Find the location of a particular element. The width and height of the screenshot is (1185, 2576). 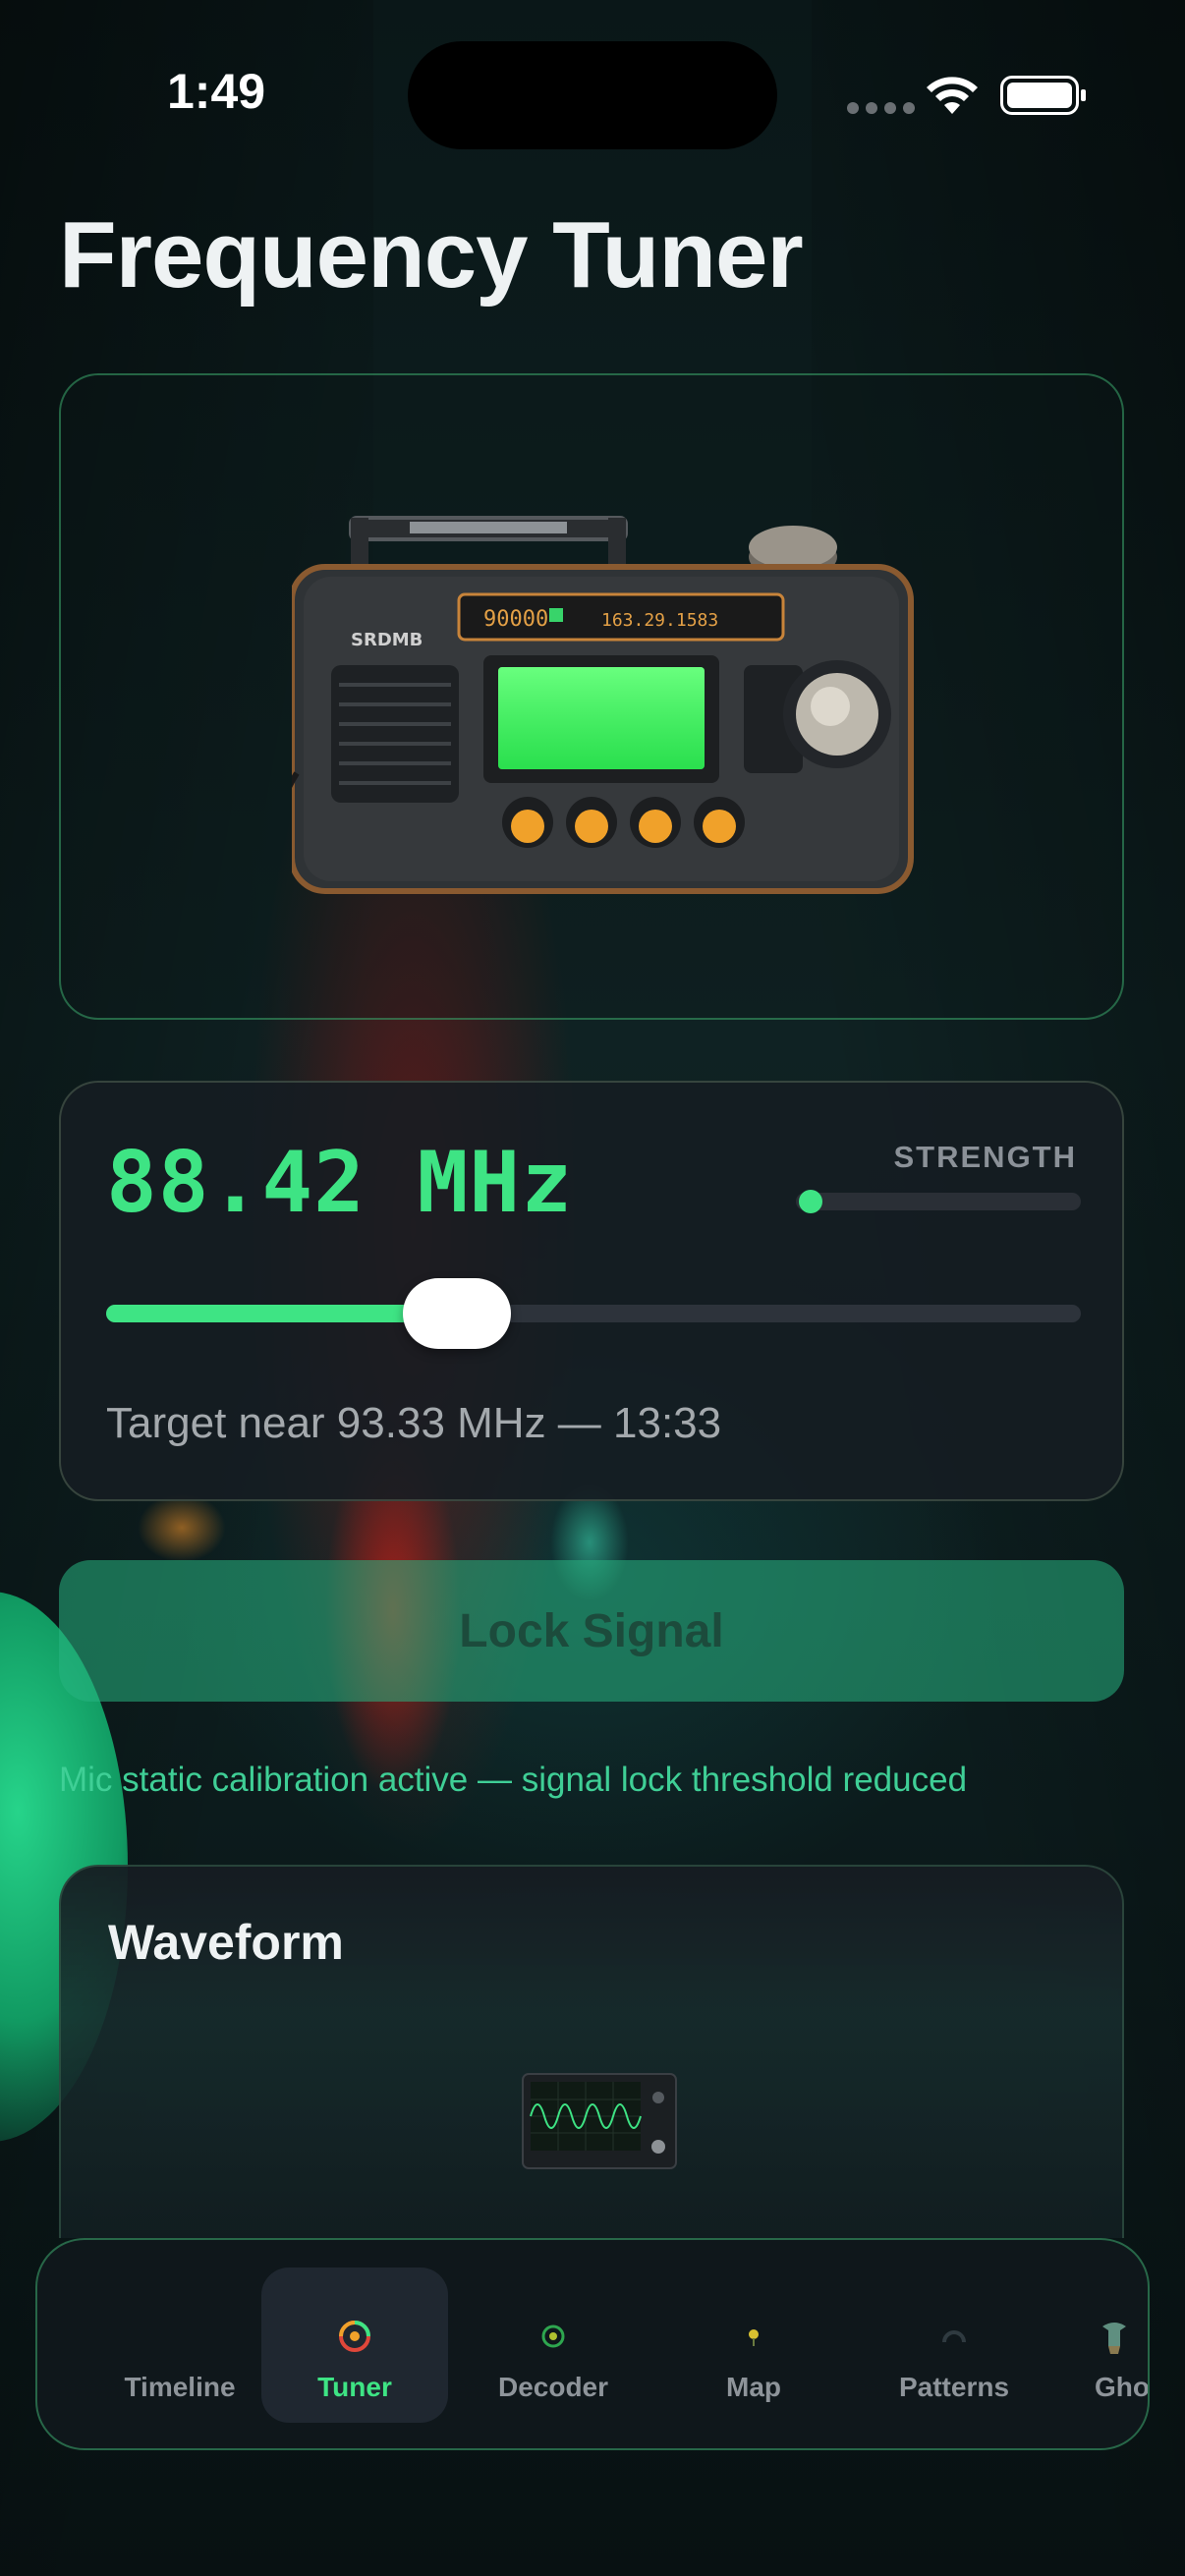

radio-illustration: 90000 163.29.1583 SRDMB is located at coordinates (603, 705).